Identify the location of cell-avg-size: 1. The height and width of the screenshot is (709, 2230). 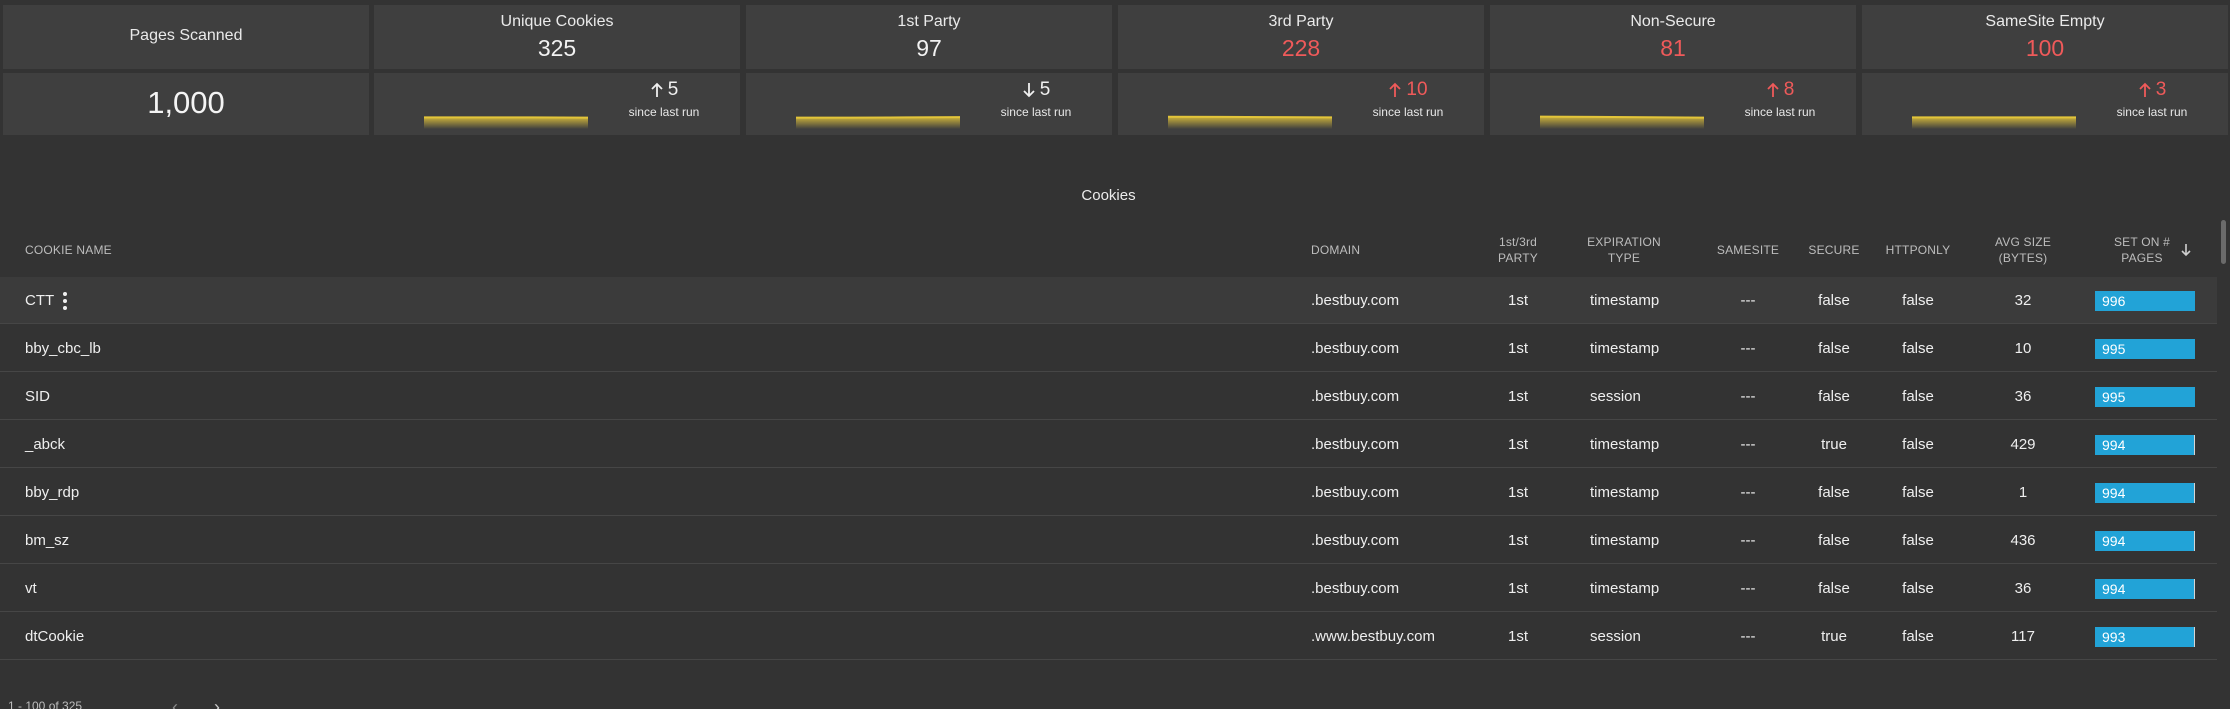
(2023, 492).